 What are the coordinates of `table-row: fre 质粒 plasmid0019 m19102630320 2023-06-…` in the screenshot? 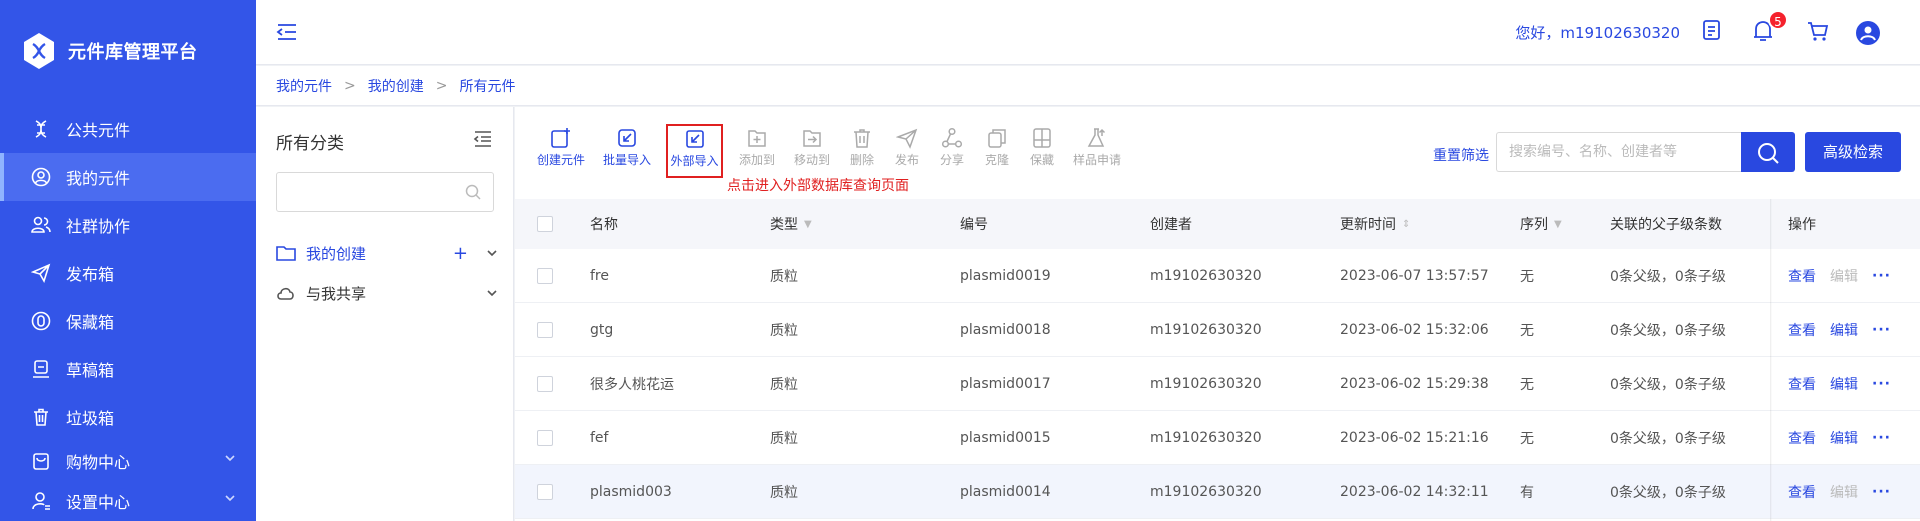 It's located at (1217, 276).